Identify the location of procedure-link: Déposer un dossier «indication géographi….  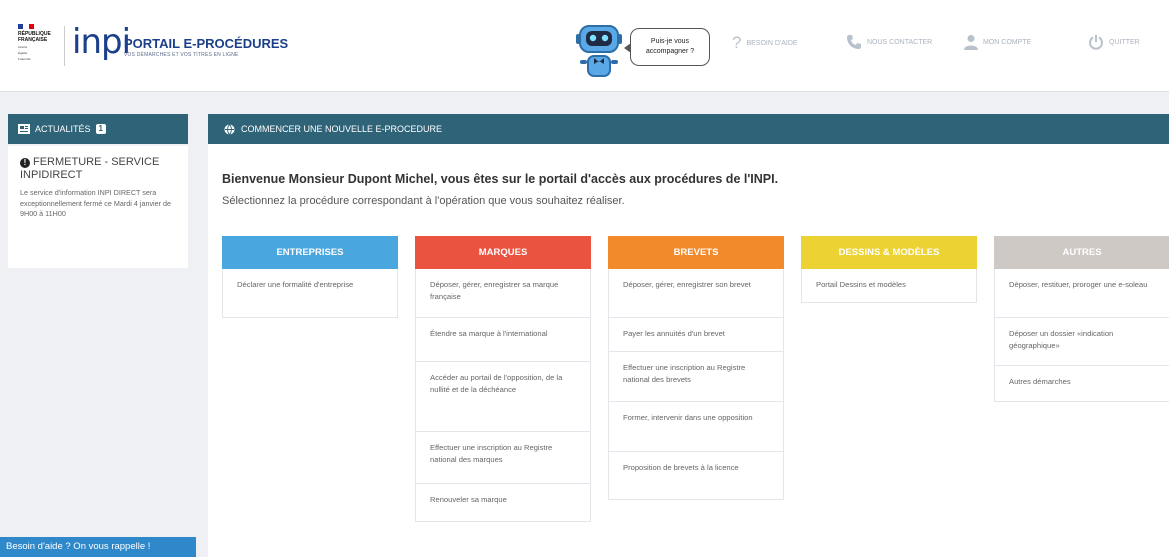
(1081, 342).